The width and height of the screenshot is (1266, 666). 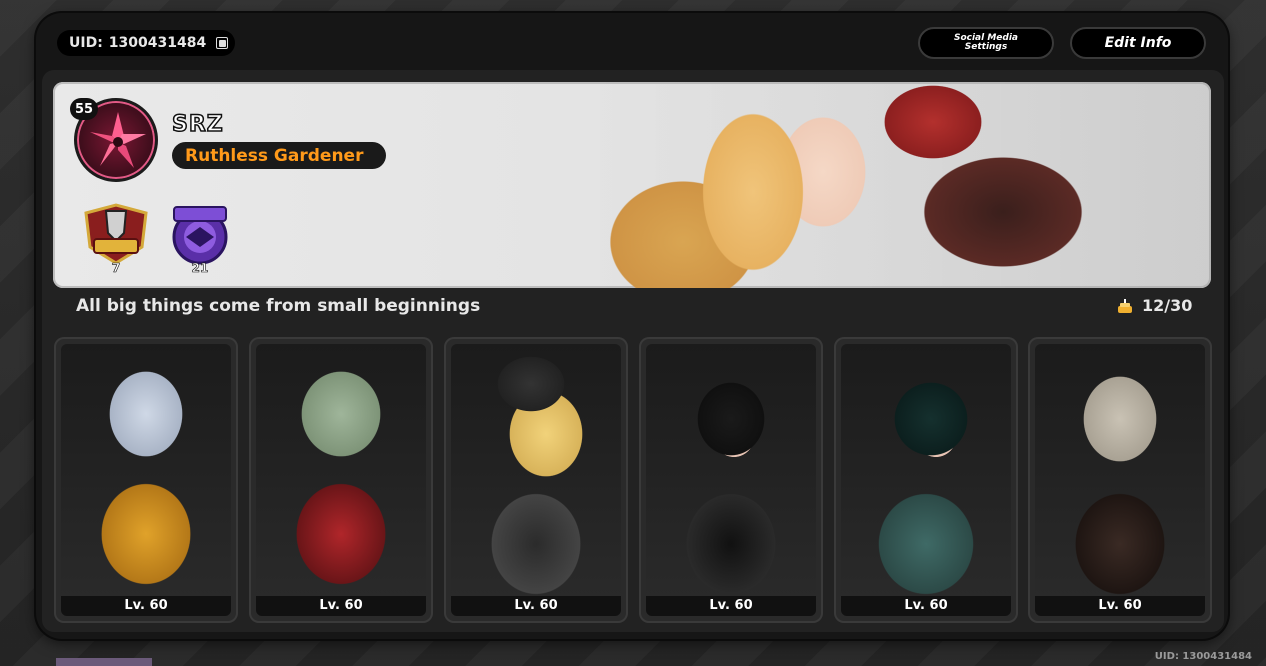 I want to click on shiyu-defense-medal: 7, so click(x=116, y=239).